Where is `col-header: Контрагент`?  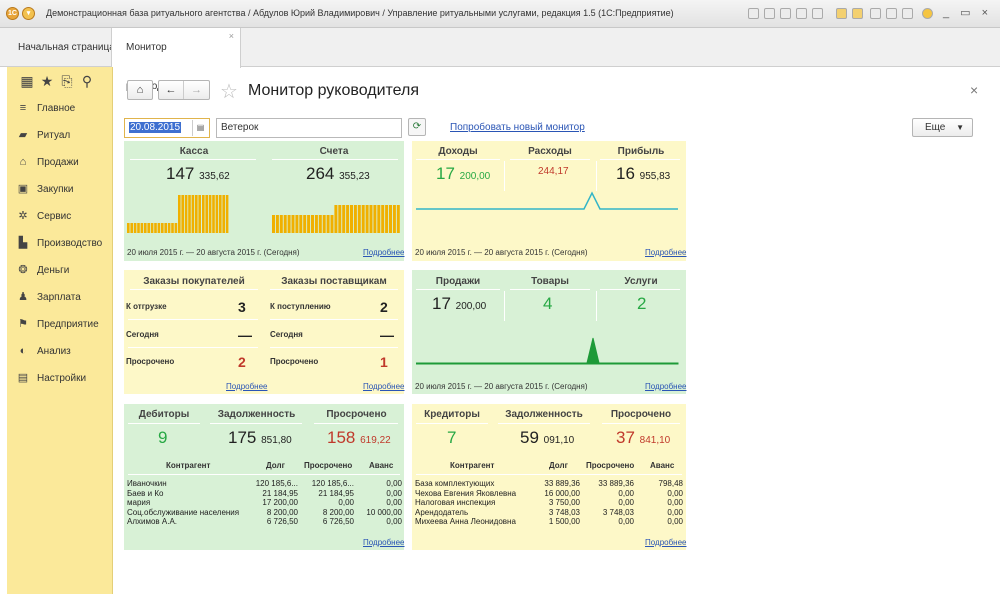 col-header: Контрагент is located at coordinates (472, 465).